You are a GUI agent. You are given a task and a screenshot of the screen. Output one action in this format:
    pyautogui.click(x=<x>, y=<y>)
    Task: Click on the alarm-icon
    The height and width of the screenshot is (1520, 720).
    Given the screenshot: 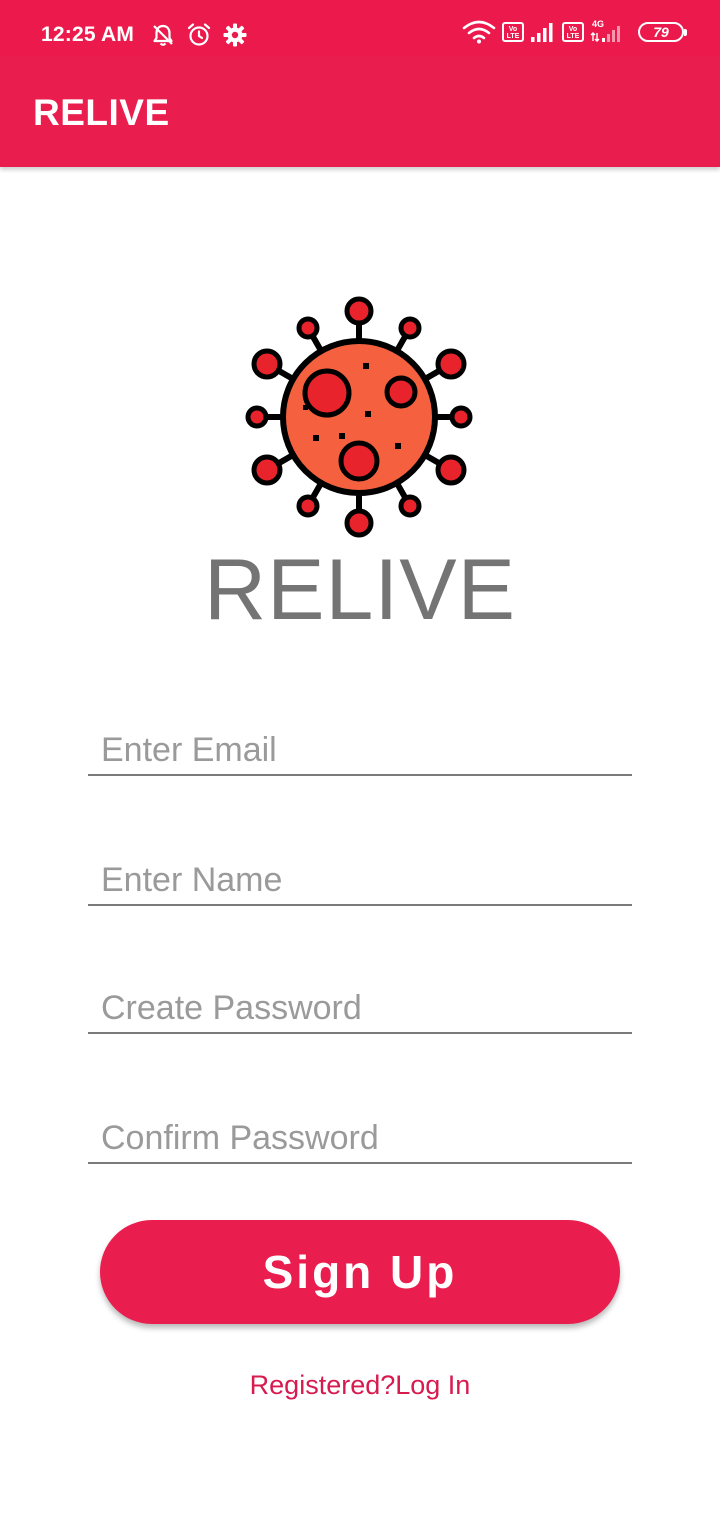 What is the action you would take?
    pyautogui.click(x=199, y=35)
    